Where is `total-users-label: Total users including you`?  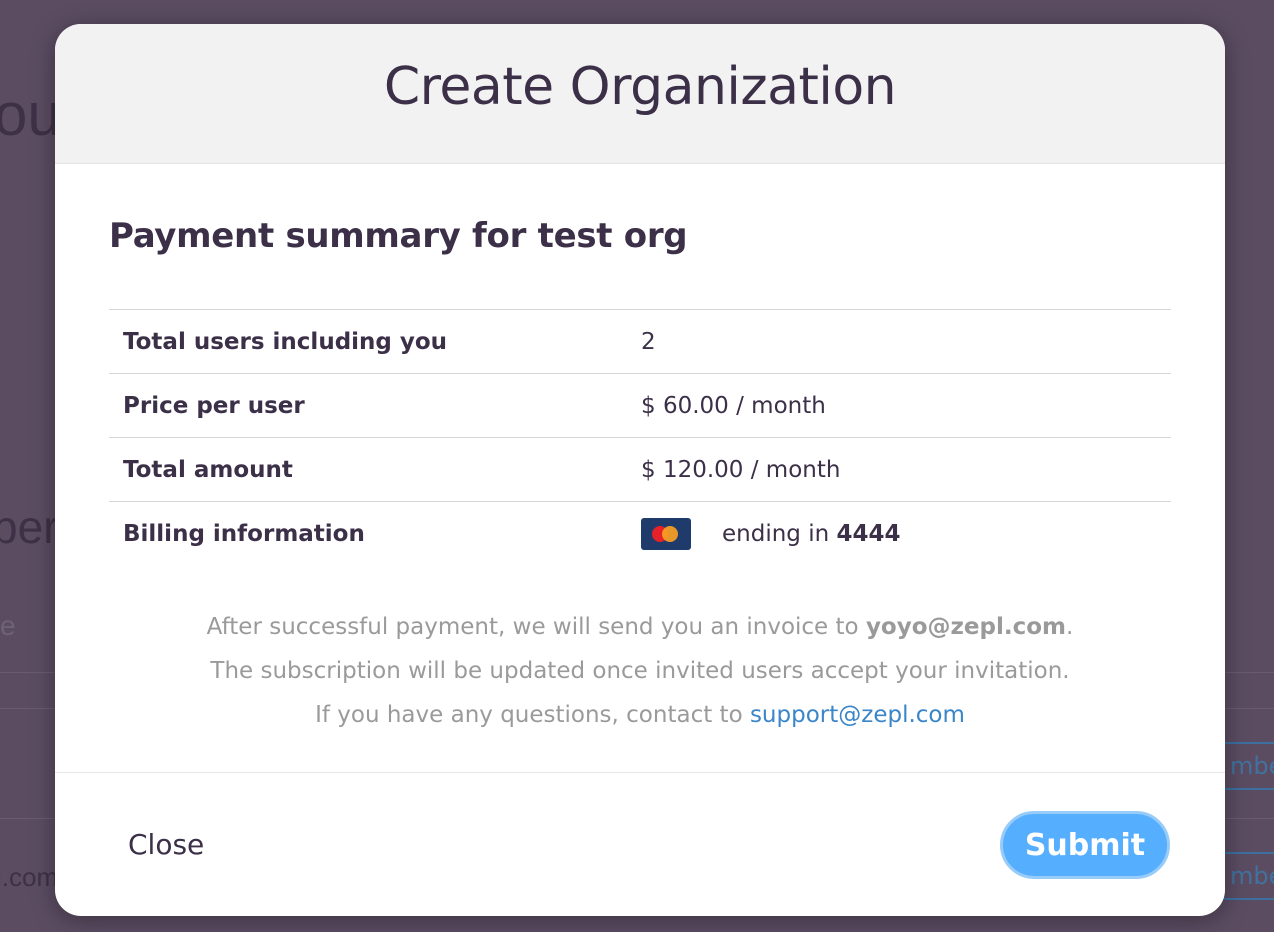
total-users-label: Total users including you is located at coordinates (285, 341).